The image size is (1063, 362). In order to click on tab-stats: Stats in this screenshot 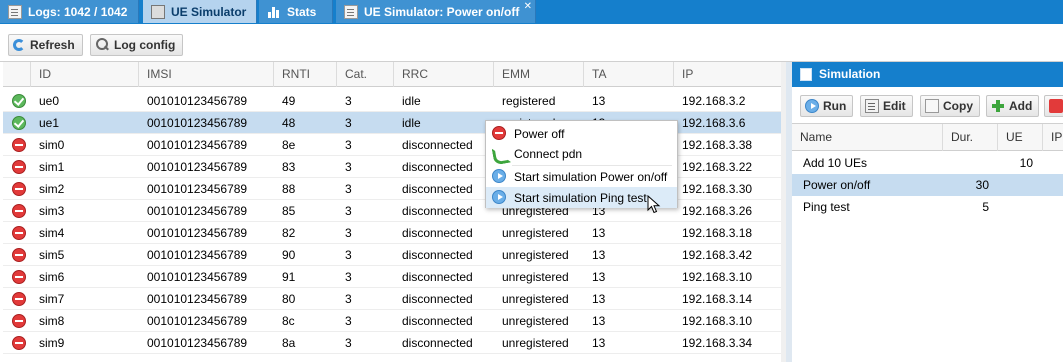, I will do `click(296, 11)`.